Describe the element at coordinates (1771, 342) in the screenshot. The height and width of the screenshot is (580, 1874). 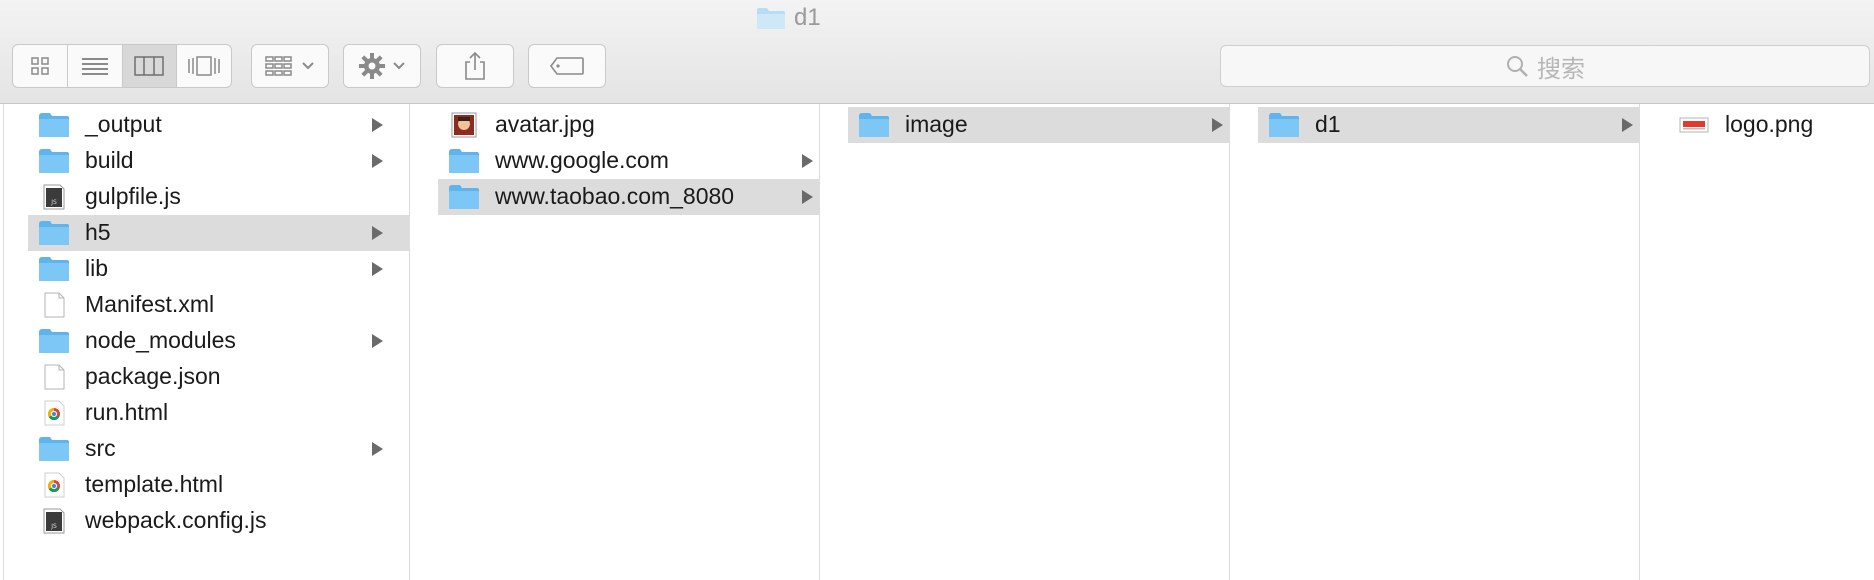
I see `column-5: logo.png` at that location.